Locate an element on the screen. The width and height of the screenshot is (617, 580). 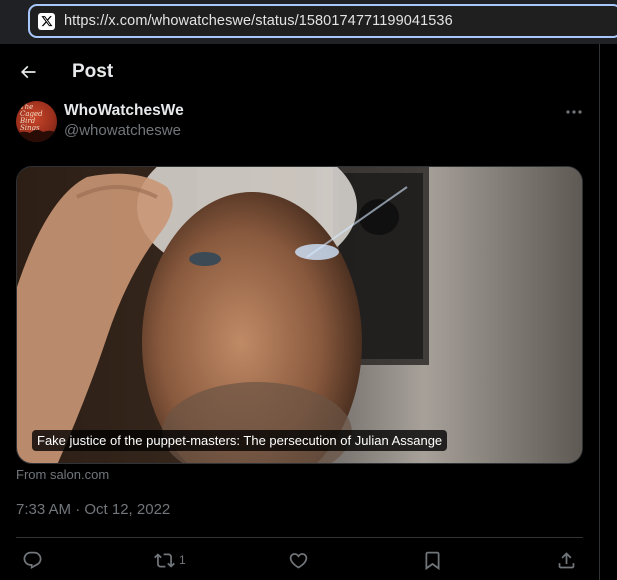
author-display-name: WhoWatchesWe is located at coordinates (124, 111).